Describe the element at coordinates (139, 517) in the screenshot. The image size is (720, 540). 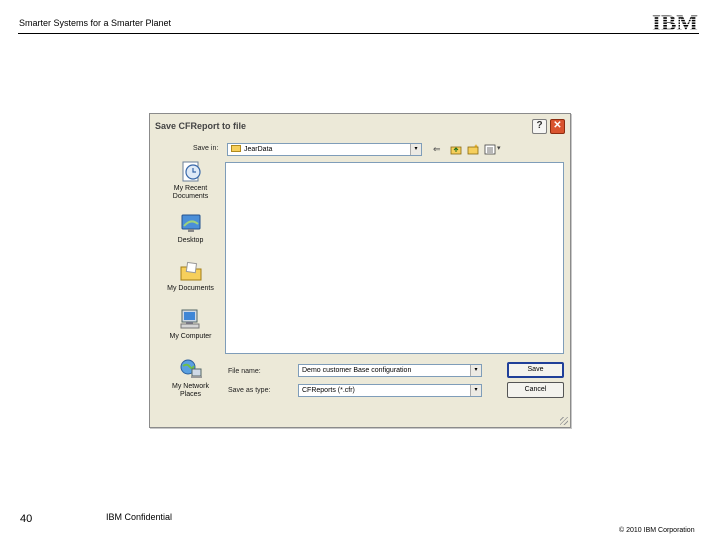
I see `confidential-label: IBM Confidential` at that location.